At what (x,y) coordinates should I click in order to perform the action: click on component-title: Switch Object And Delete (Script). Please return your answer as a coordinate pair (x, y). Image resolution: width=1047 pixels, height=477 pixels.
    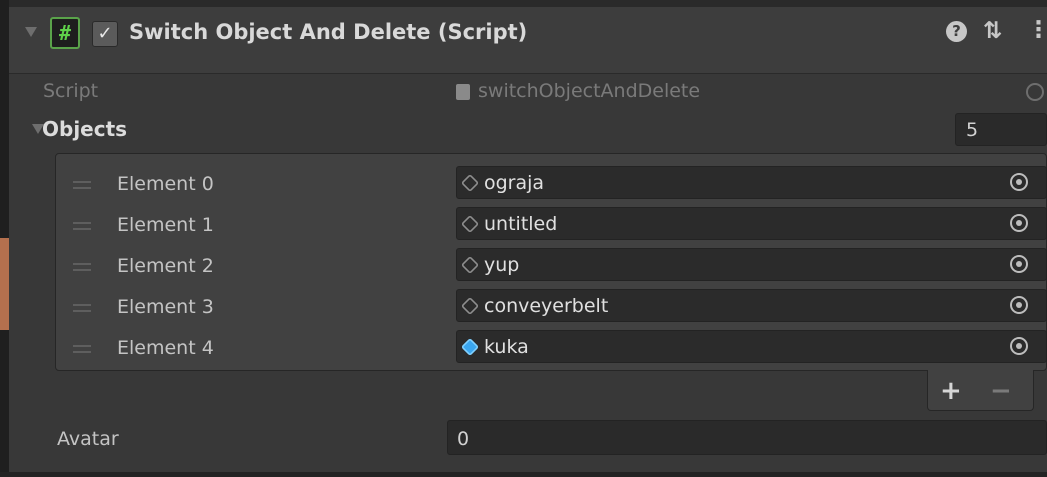
    Looking at the image, I should click on (328, 32).